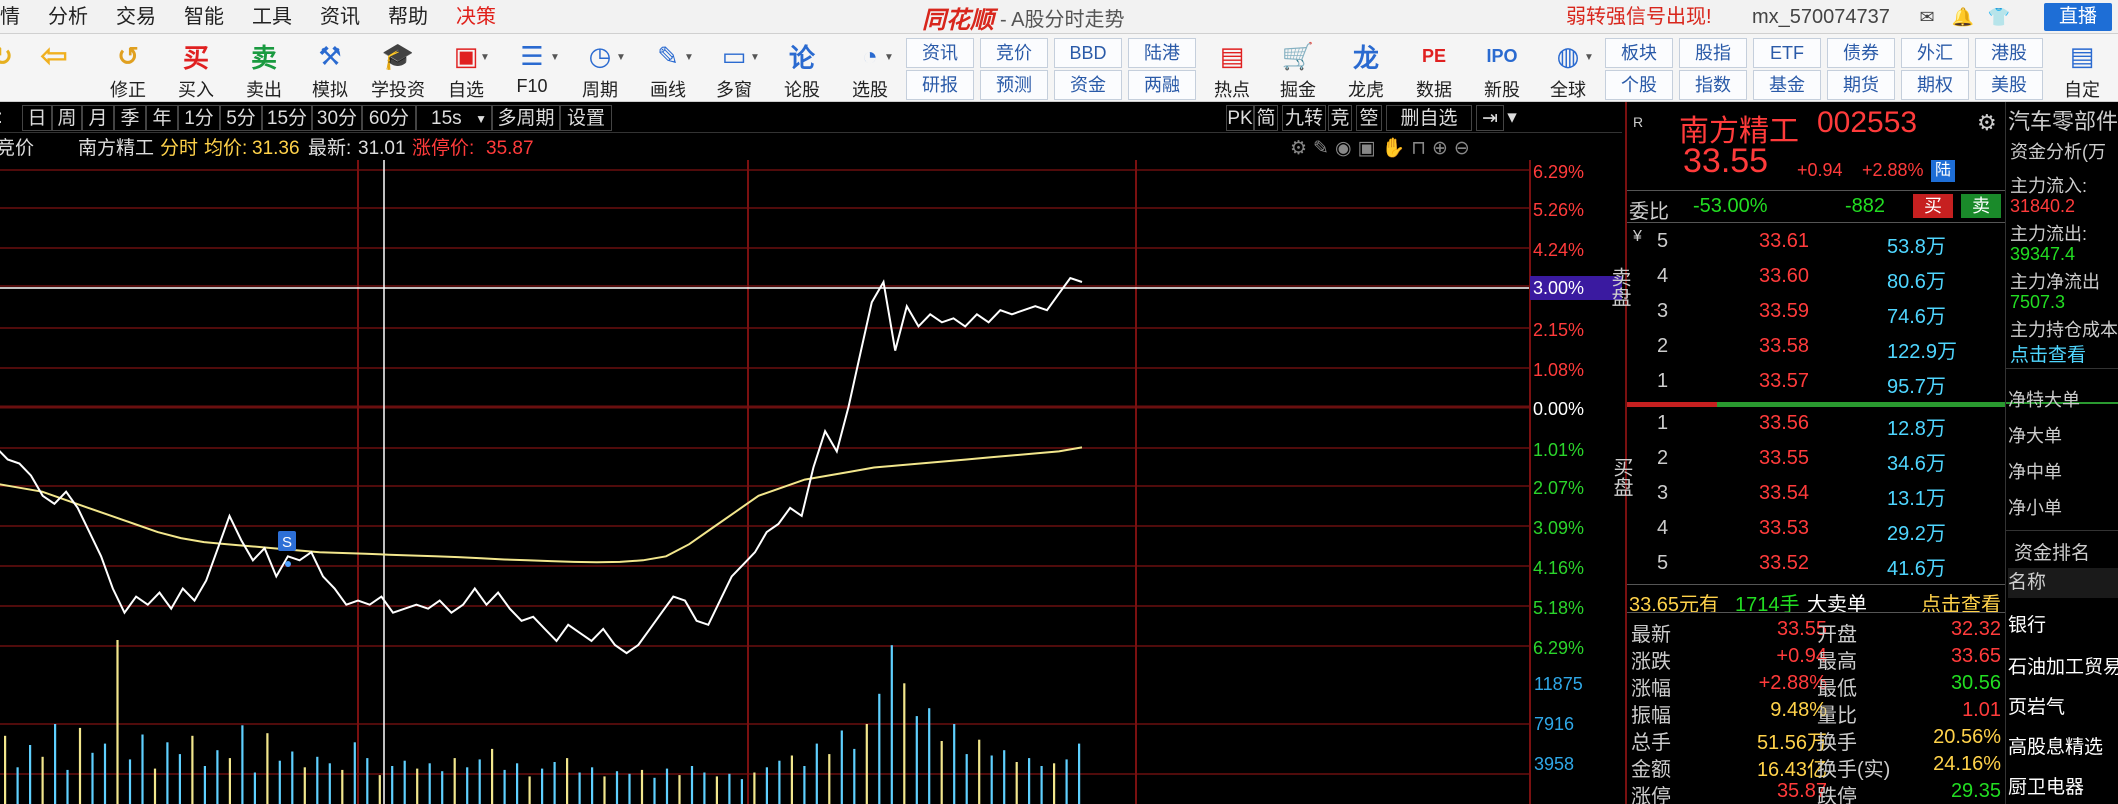 This screenshot has height=804, width=2118. Describe the element at coordinates (1340, 118) in the screenshot. I see `auction-button: 竞` at that location.